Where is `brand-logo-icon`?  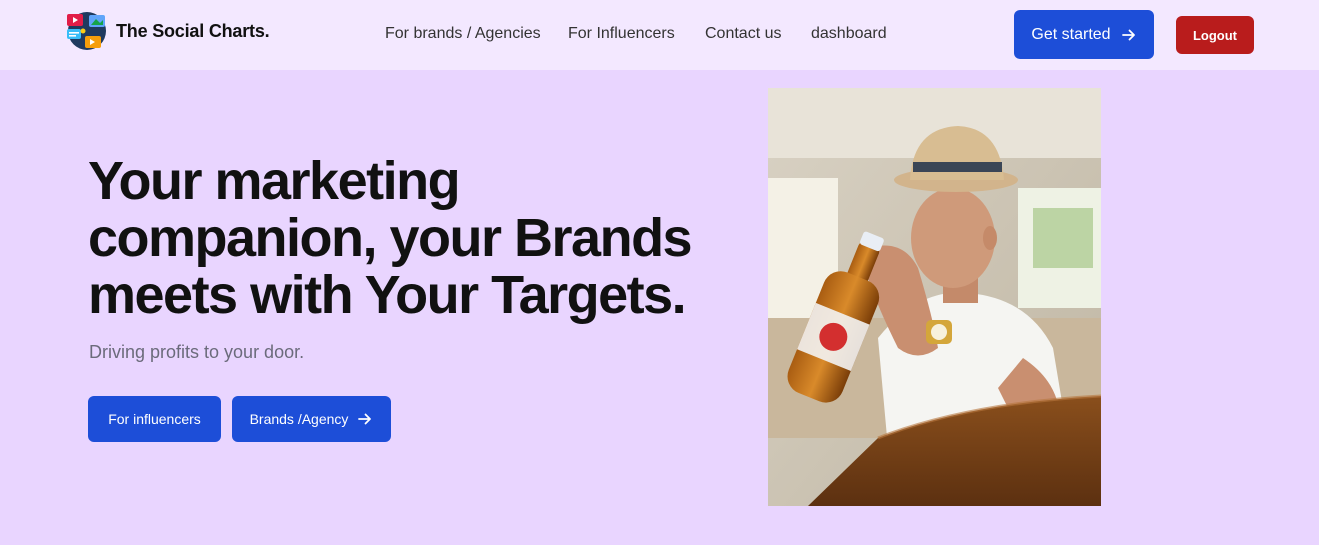 brand-logo-icon is located at coordinates (86, 31).